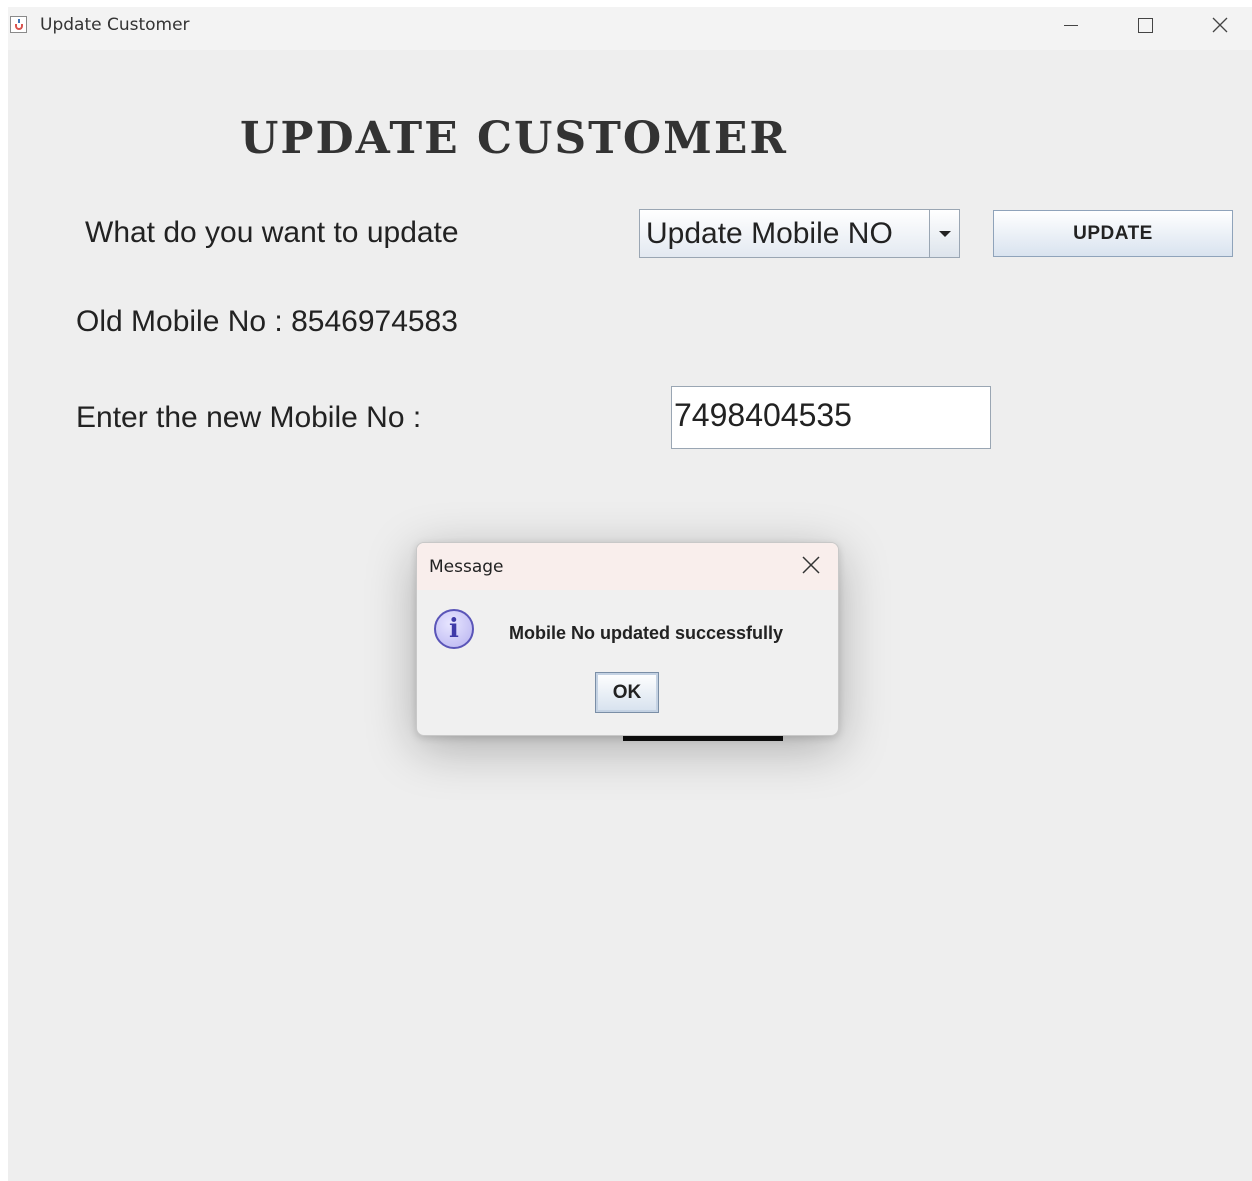 The height and width of the screenshot is (1181, 1252). What do you see at coordinates (454, 629) in the screenshot?
I see `info-icon: i` at bounding box center [454, 629].